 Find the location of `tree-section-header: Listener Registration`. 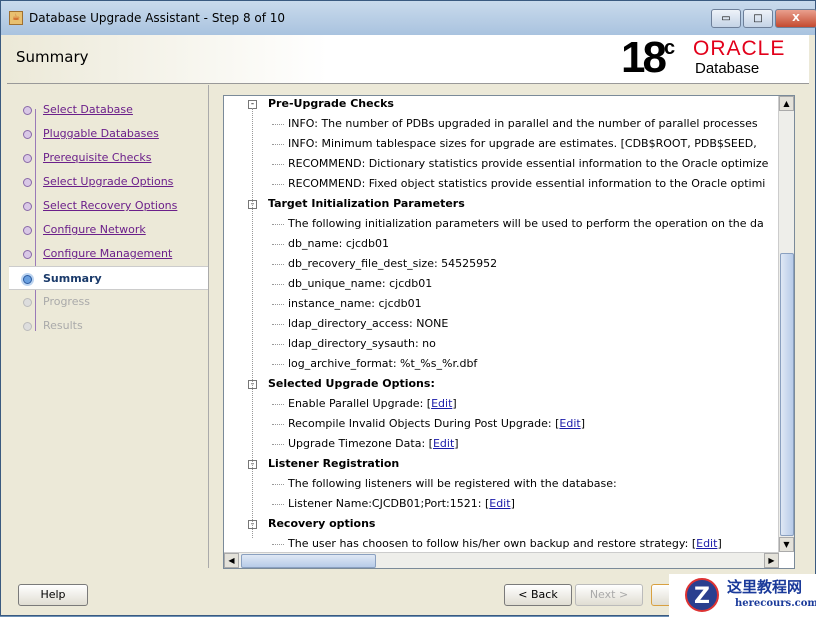

tree-section-header: Listener Registration is located at coordinates (333, 464).